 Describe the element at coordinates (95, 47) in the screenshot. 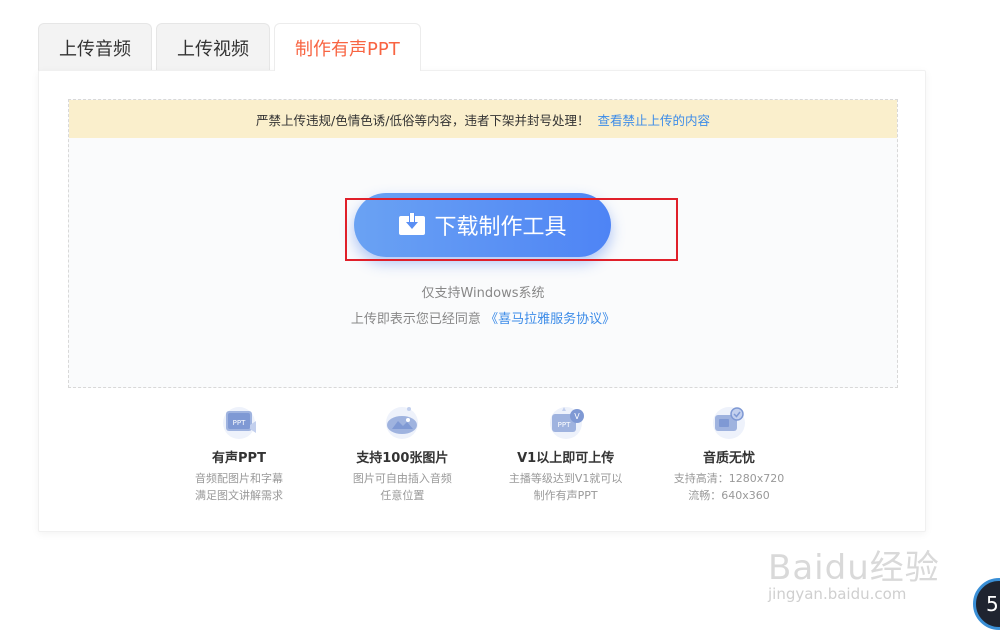

I see `tab-upload-audio: 上传音频` at that location.